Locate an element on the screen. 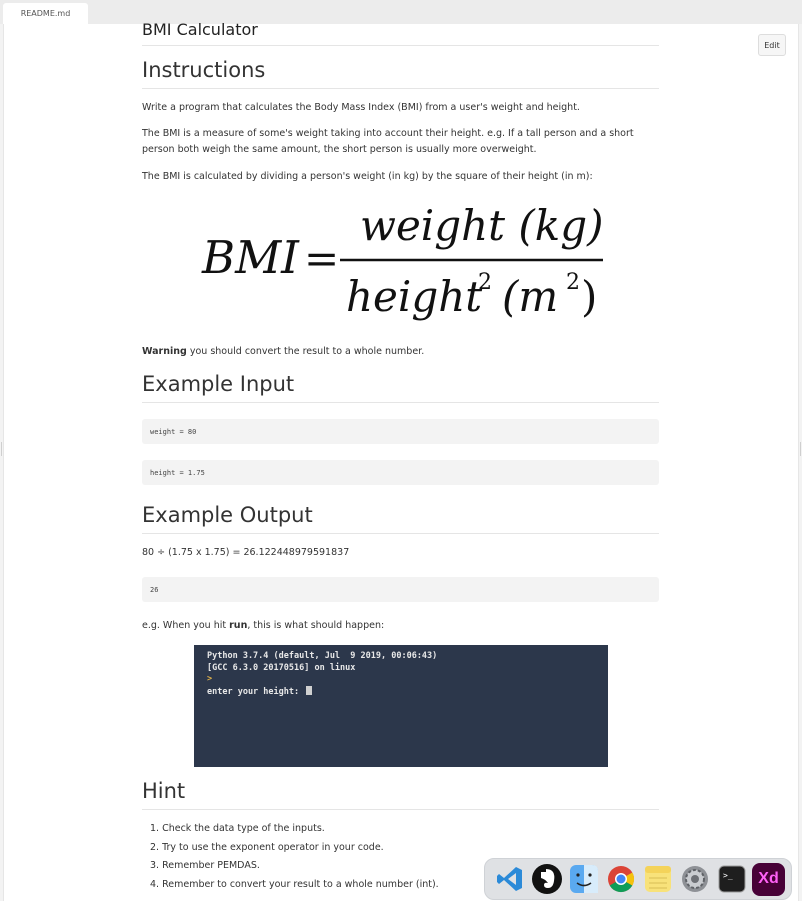 This screenshot has width=802, height=901. formula-lhs: BMI is located at coordinates (250, 257).